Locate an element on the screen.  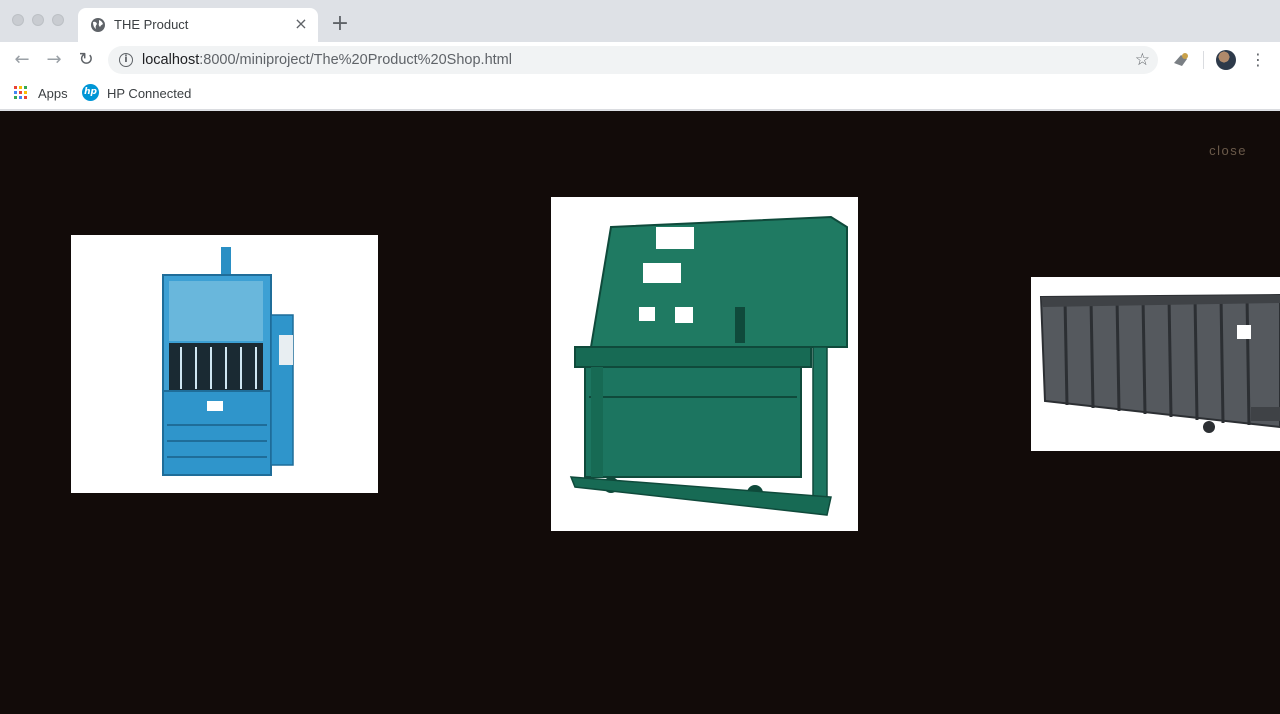
bookmark-hp-connected: hp HP Connected is located at coordinates (142, 94).